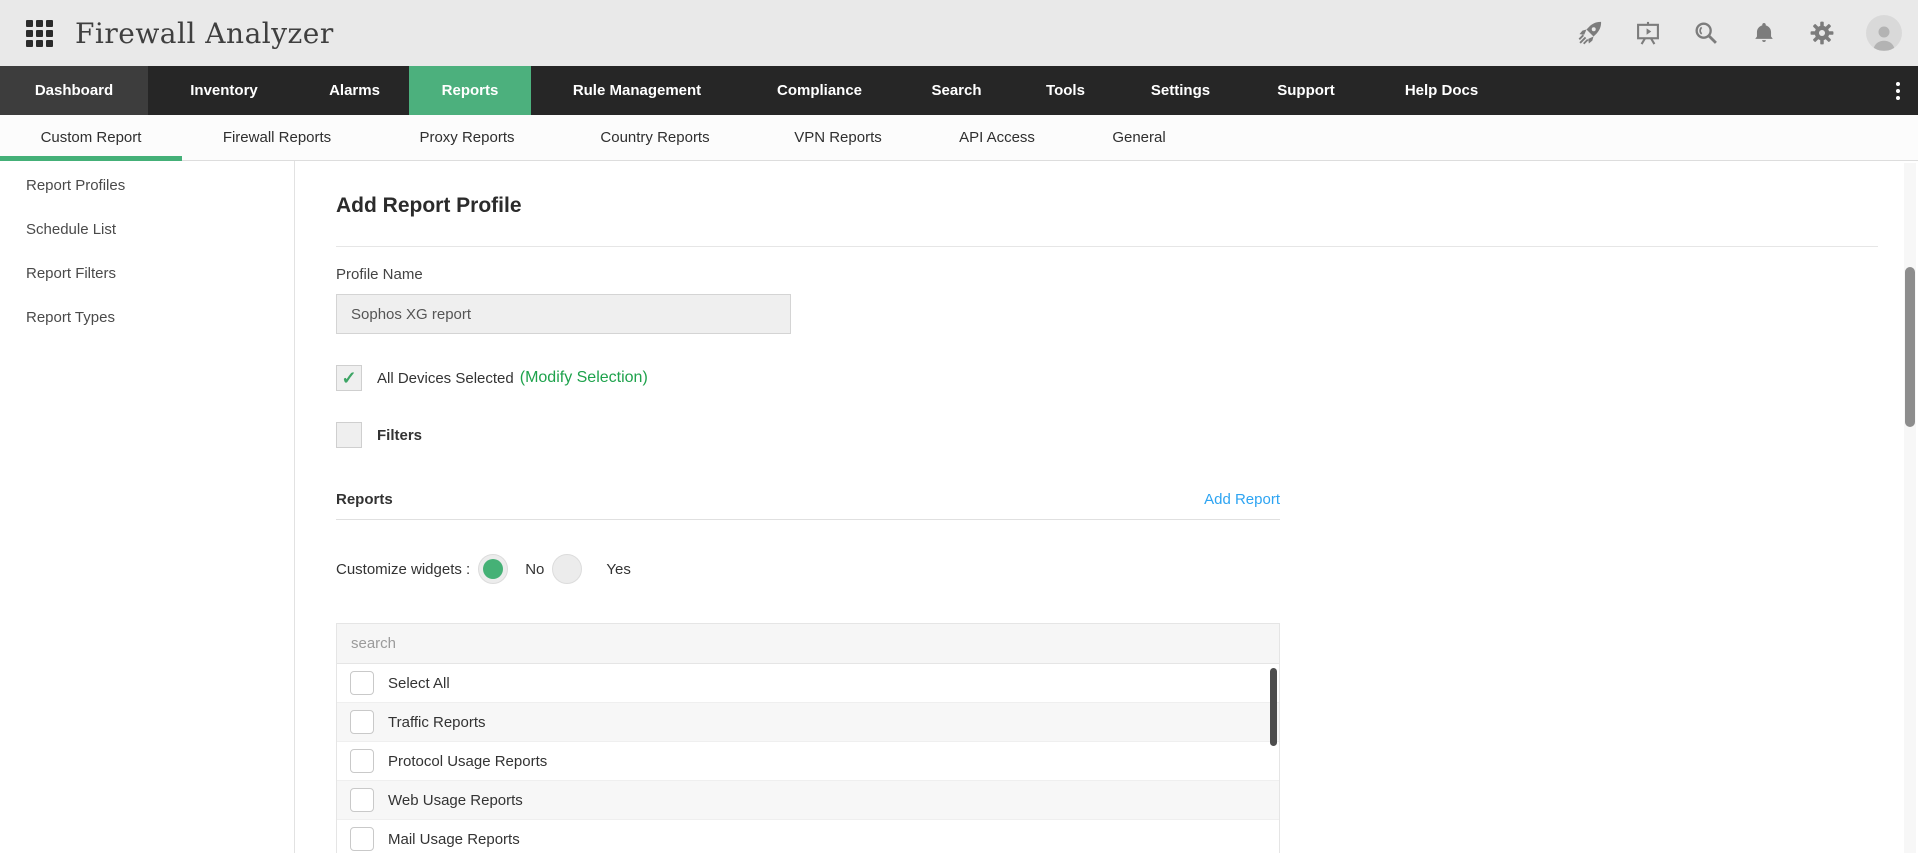 Image resolution: width=1918 pixels, height=853 pixels. What do you see at coordinates (445, 378) in the screenshot?
I see `all-devices-label: All Devices Selected` at bounding box center [445, 378].